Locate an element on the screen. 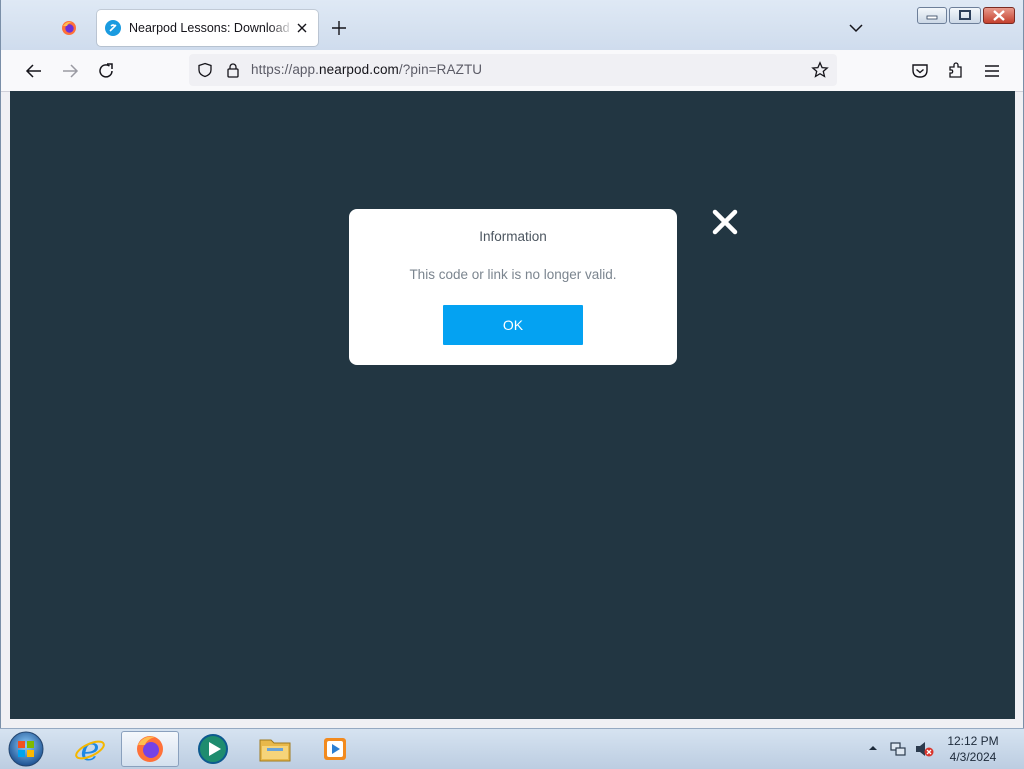 This screenshot has height=769, width=1024. taskbar-internet-explorer: e is located at coordinates (90, 749).